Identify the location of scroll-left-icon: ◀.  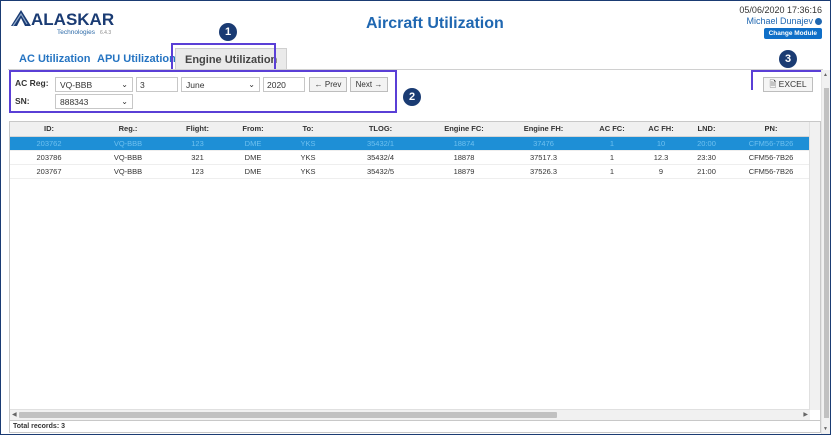
(14, 415).